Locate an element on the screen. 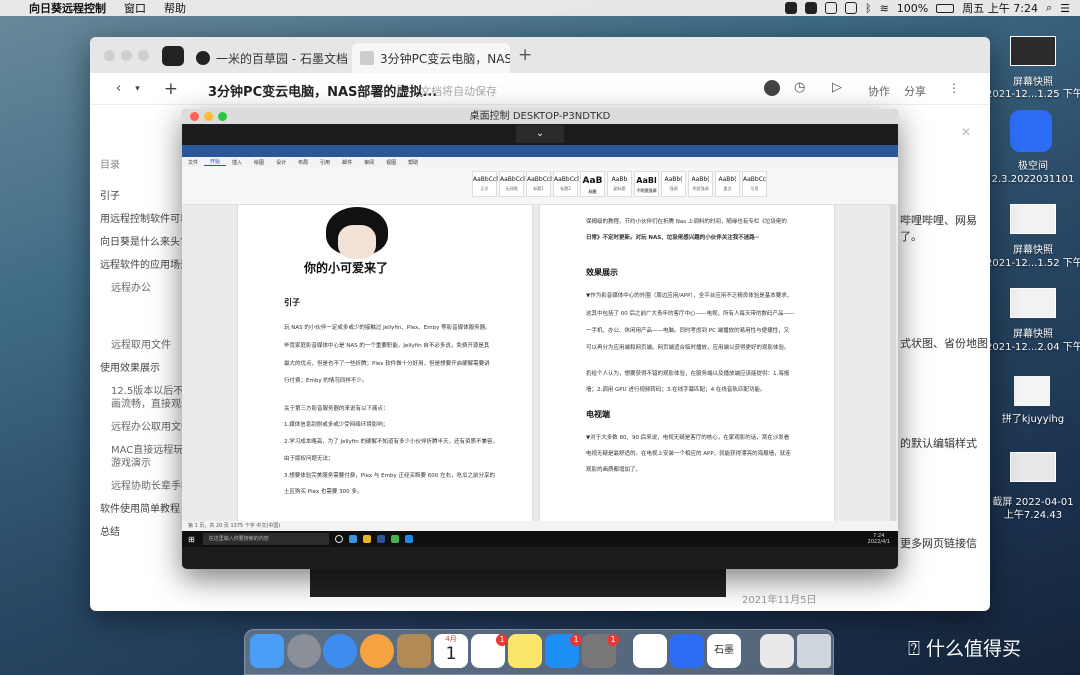 The width and height of the screenshot is (1080, 675). play-icon: ▷ is located at coordinates (837, 87).